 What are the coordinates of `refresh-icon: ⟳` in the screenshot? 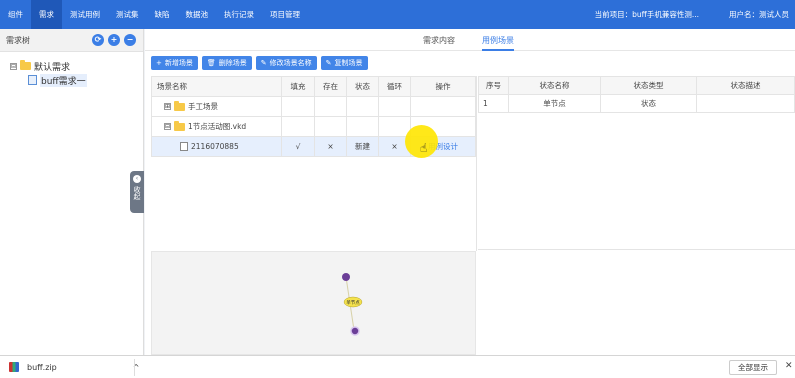 It's located at (98, 40).